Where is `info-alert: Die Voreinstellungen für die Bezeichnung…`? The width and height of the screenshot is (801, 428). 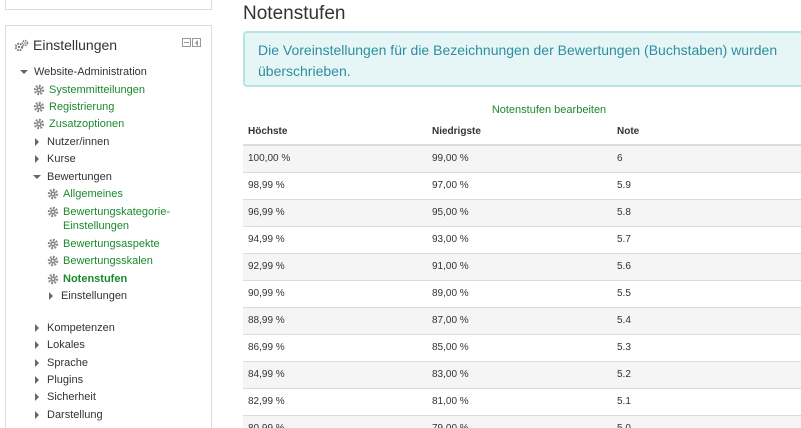
info-alert: Die Voreinstellungen für die Bezeichnung… is located at coordinates (522, 59).